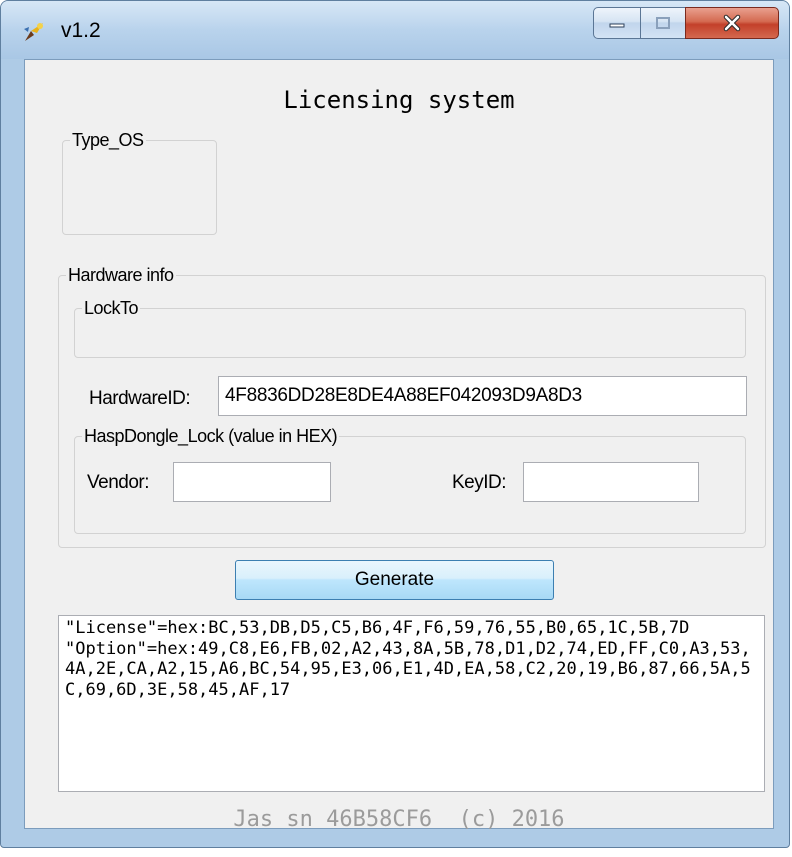  I want to click on generate-button: Generate, so click(394, 580).